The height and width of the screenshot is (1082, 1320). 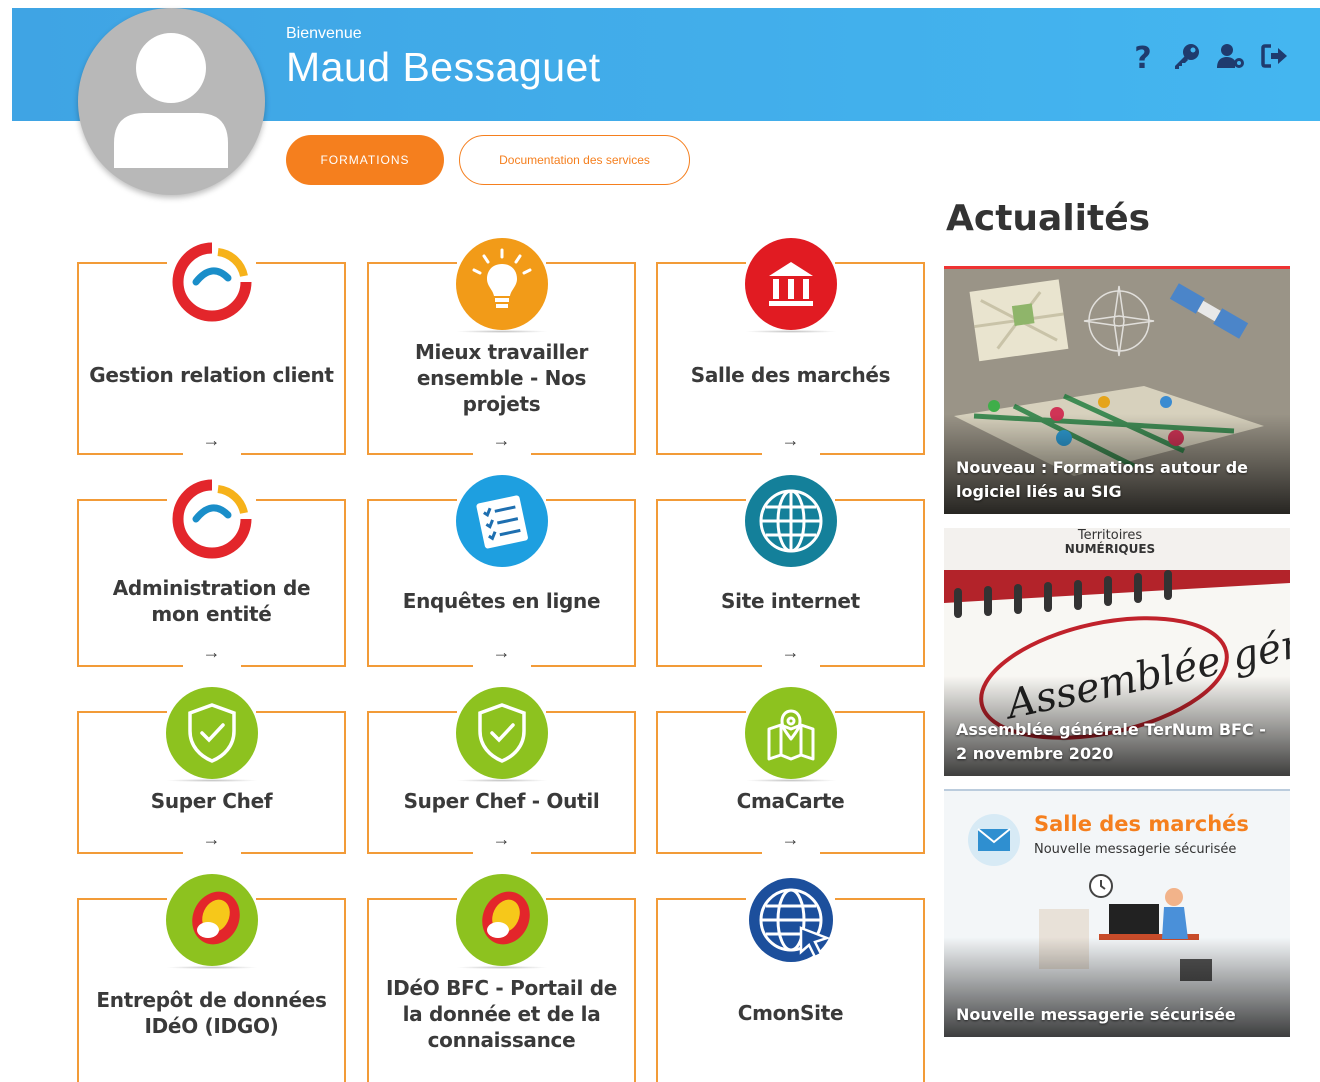 I want to click on tile-title: Administration de mon entité, so click(x=211, y=601).